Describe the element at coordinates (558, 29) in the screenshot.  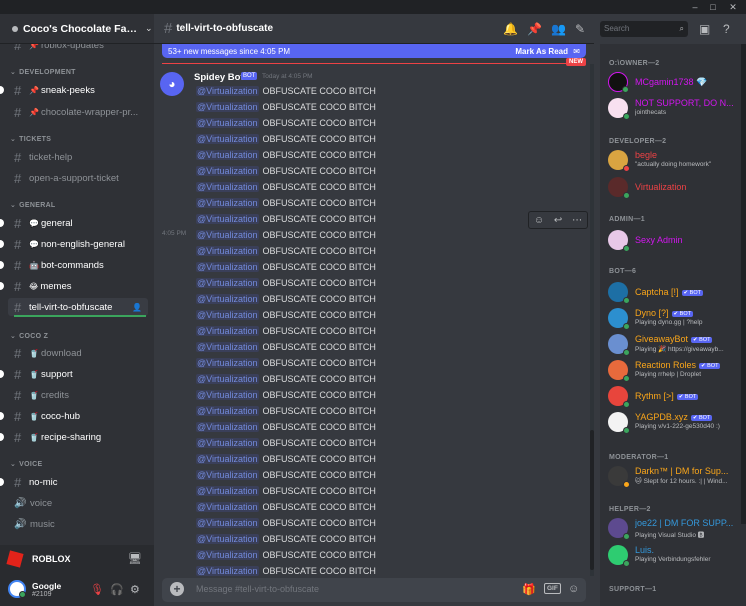
I see `member-list-icon: 👥` at that location.